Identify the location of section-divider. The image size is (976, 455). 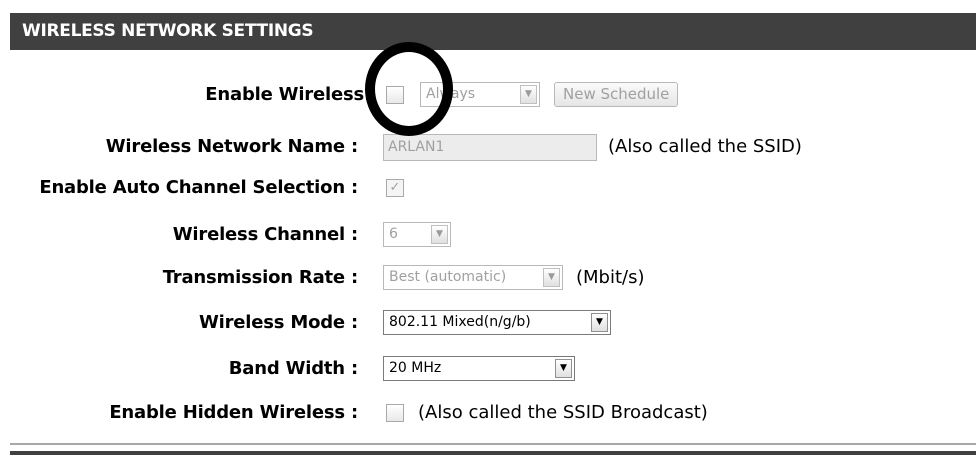
(493, 444).